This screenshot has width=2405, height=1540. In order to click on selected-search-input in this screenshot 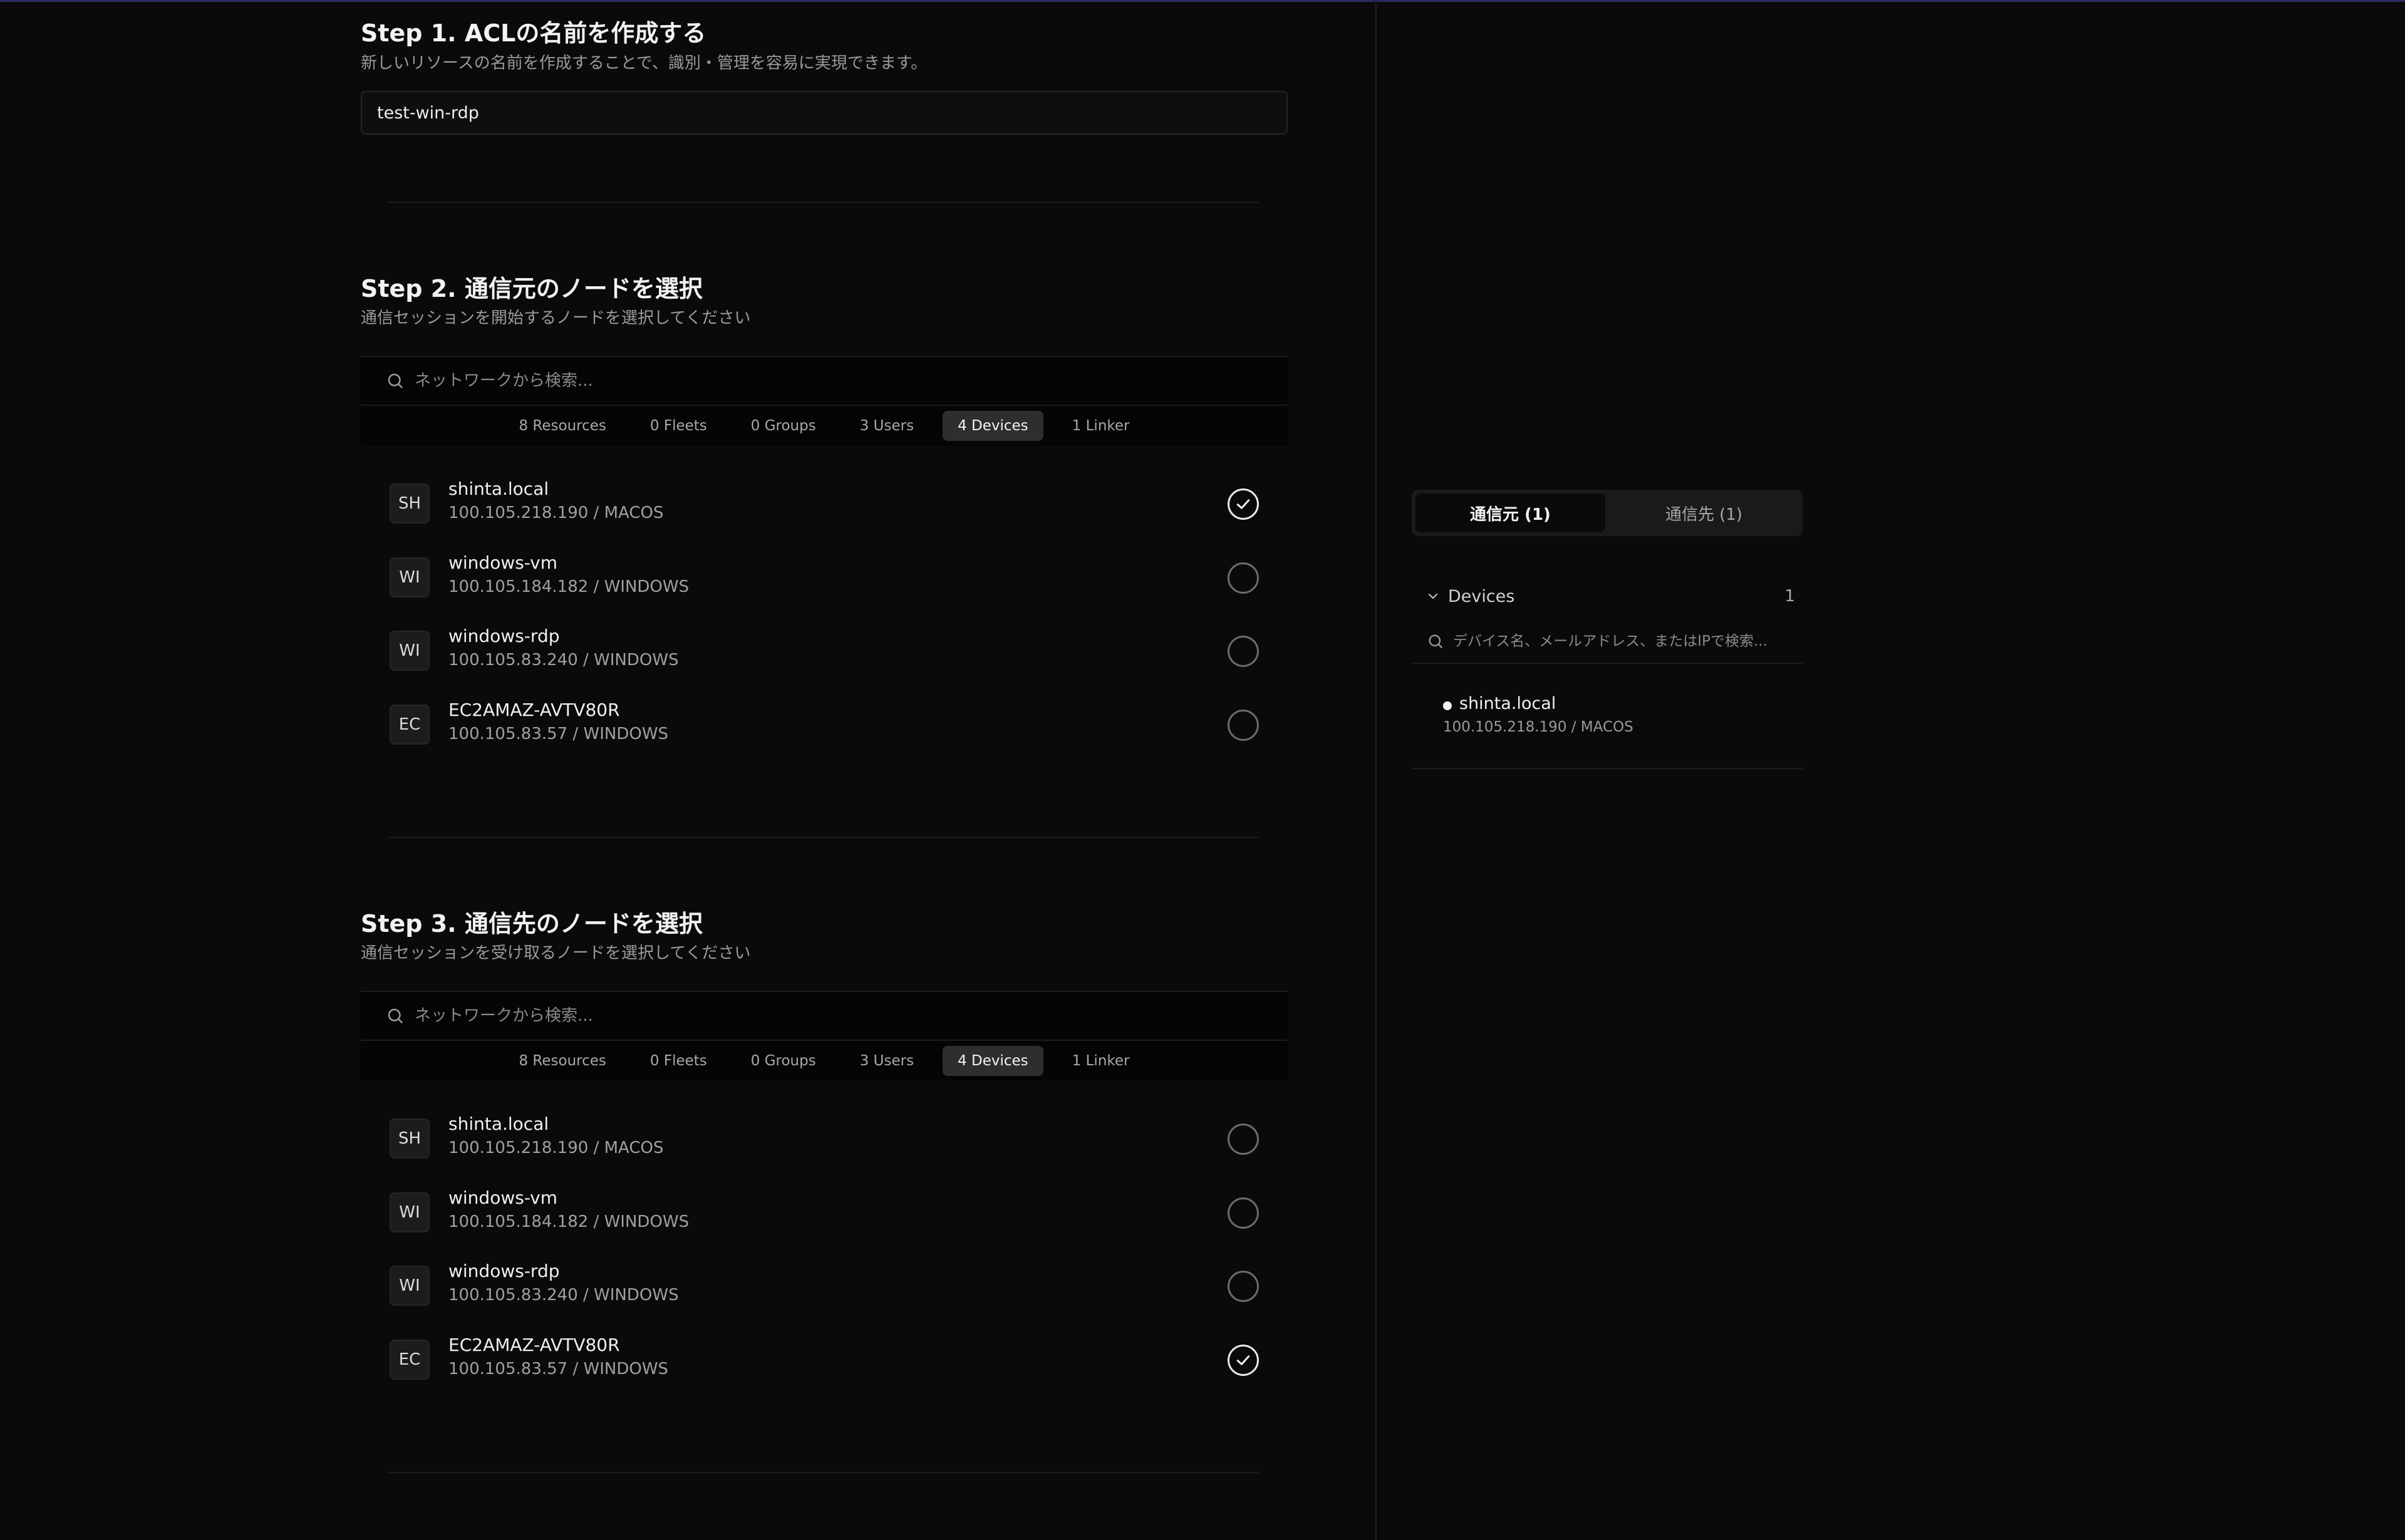, I will do `click(1622, 641)`.